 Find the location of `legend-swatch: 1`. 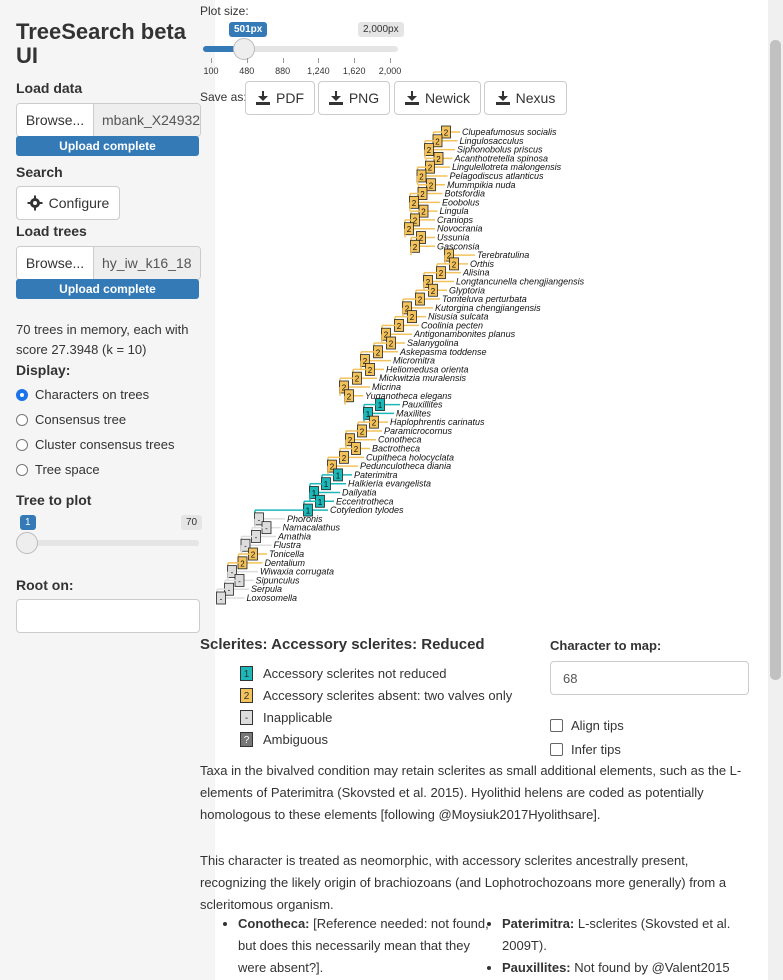

legend-swatch: 1 is located at coordinates (246, 673).